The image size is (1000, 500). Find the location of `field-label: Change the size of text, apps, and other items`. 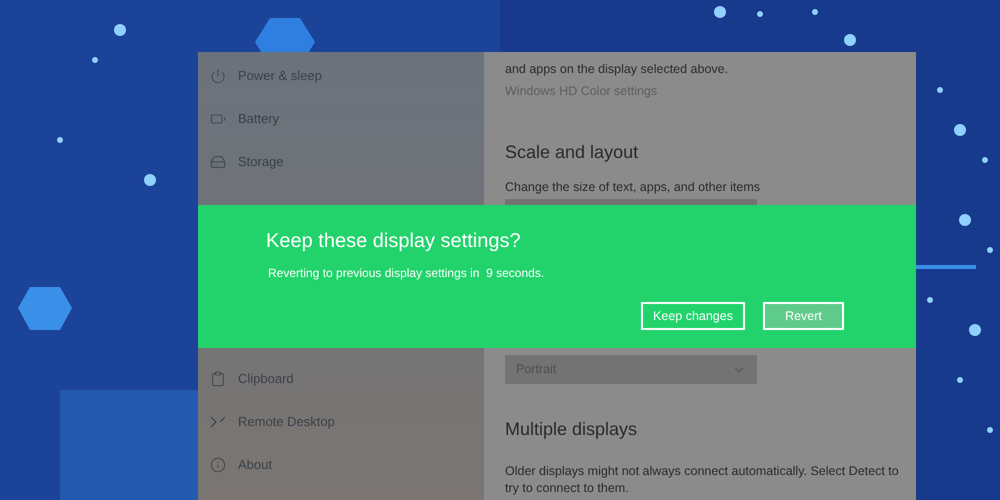

field-label: Change the size of text, apps, and other items is located at coordinates (633, 187).